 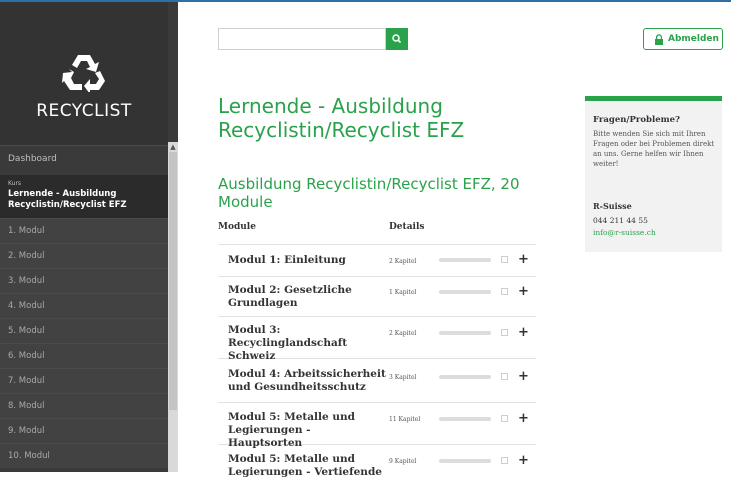 I want to click on course-kicker: Kurs, so click(x=15, y=183).